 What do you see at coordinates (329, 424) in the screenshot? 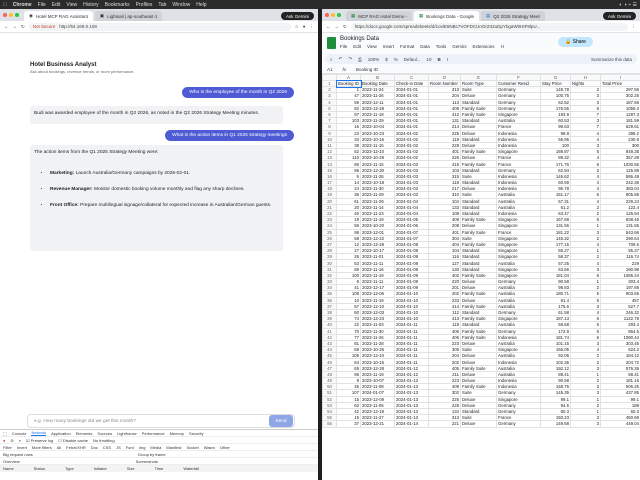
I see `row-number: 56` at bounding box center [329, 424].